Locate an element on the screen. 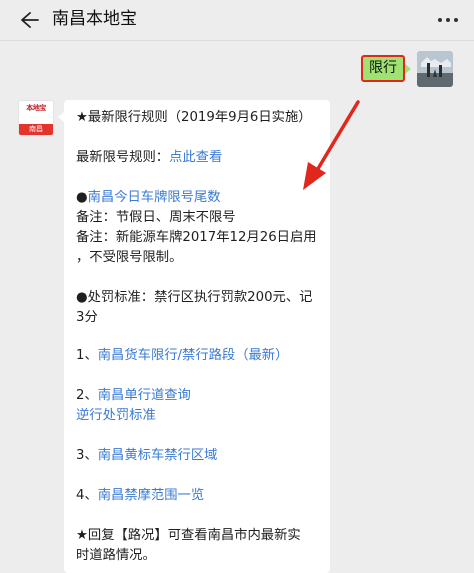  view-rule-link: 点此查看 is located at coordinates (195, 157).